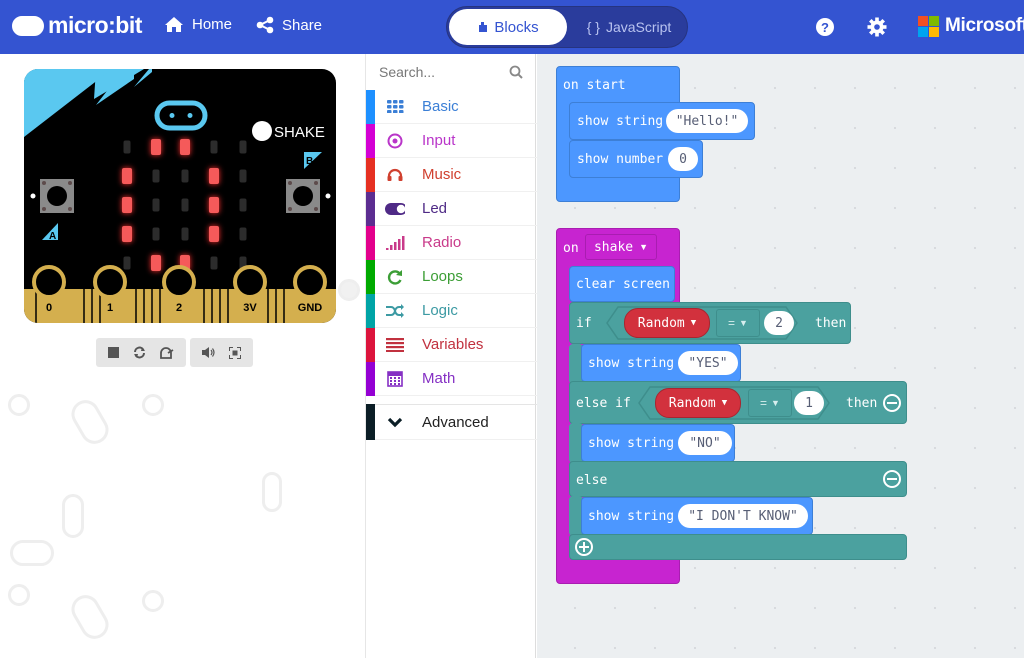  I want to click on blocks-tab: Blocks, so click(508, 27).